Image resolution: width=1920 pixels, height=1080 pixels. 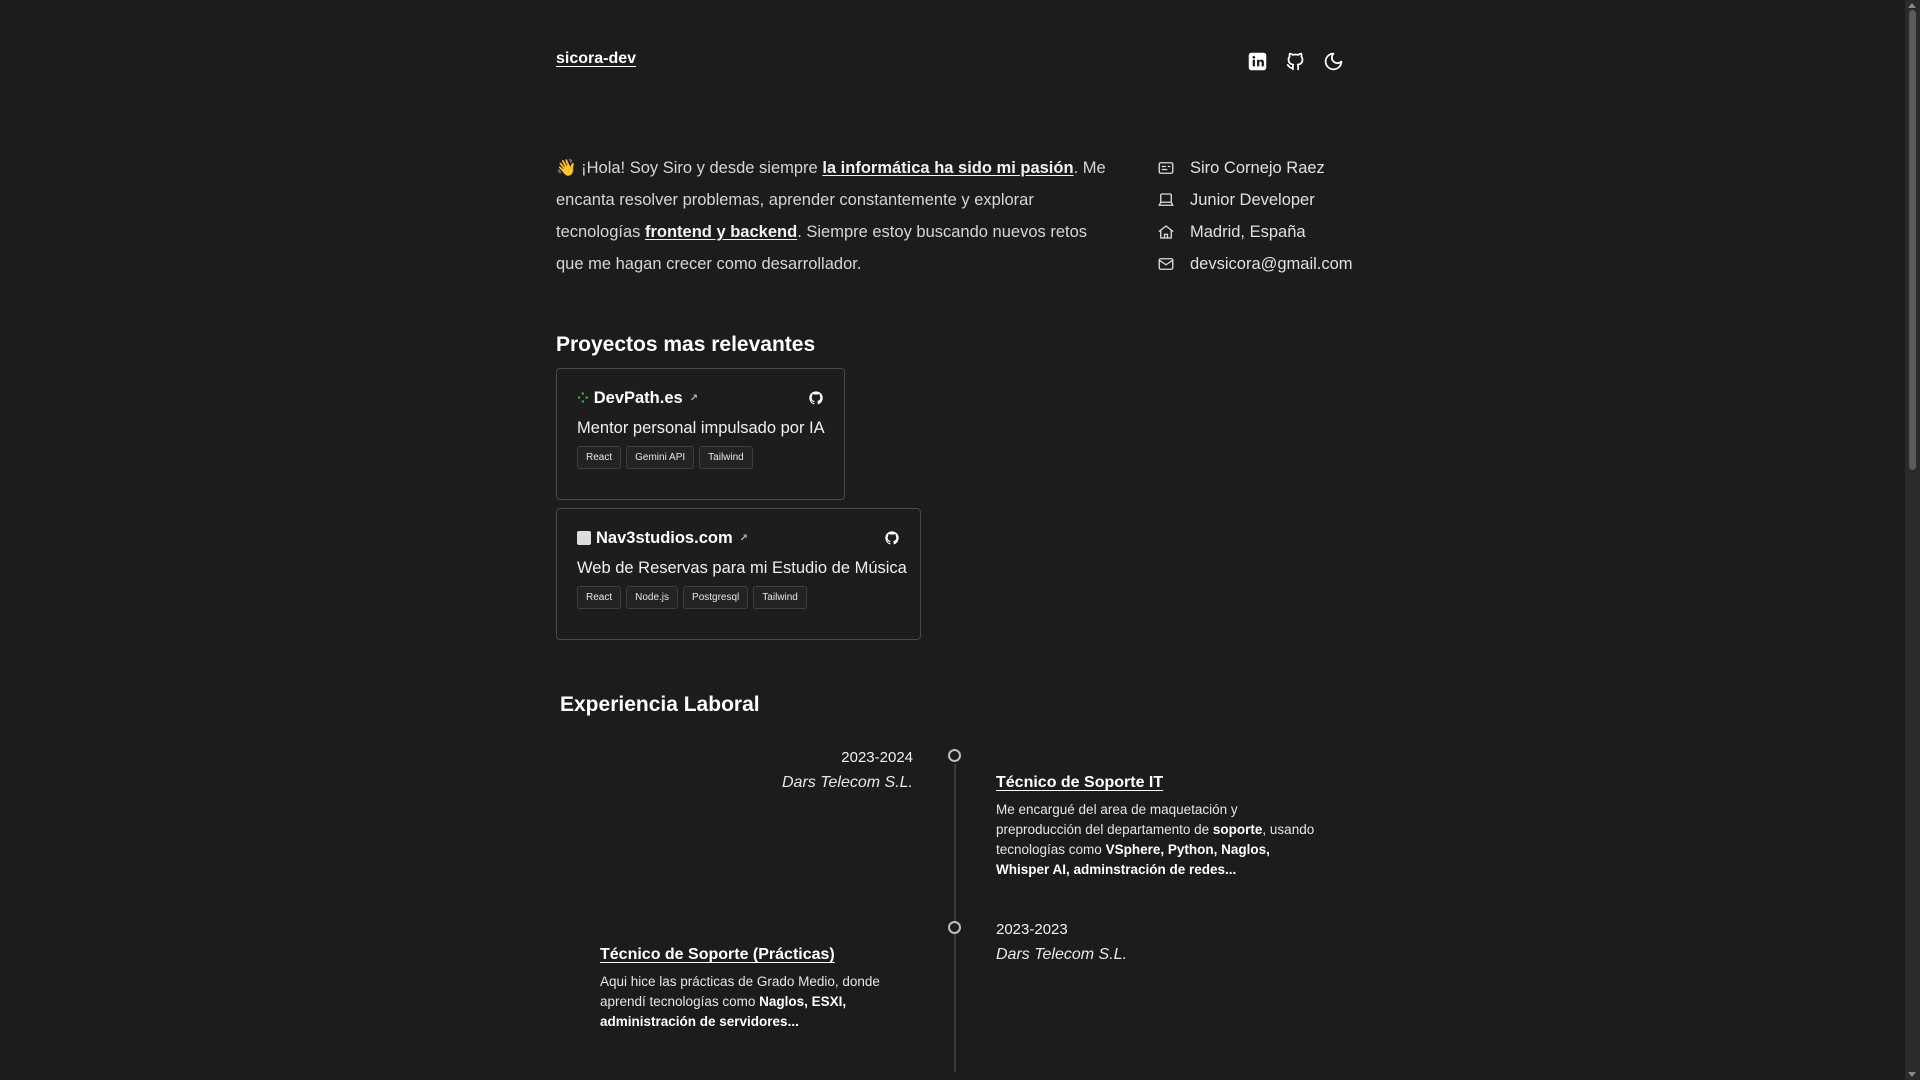 I want to click on scroll-down-arrow-icon, so click(x=1912, y=1074).